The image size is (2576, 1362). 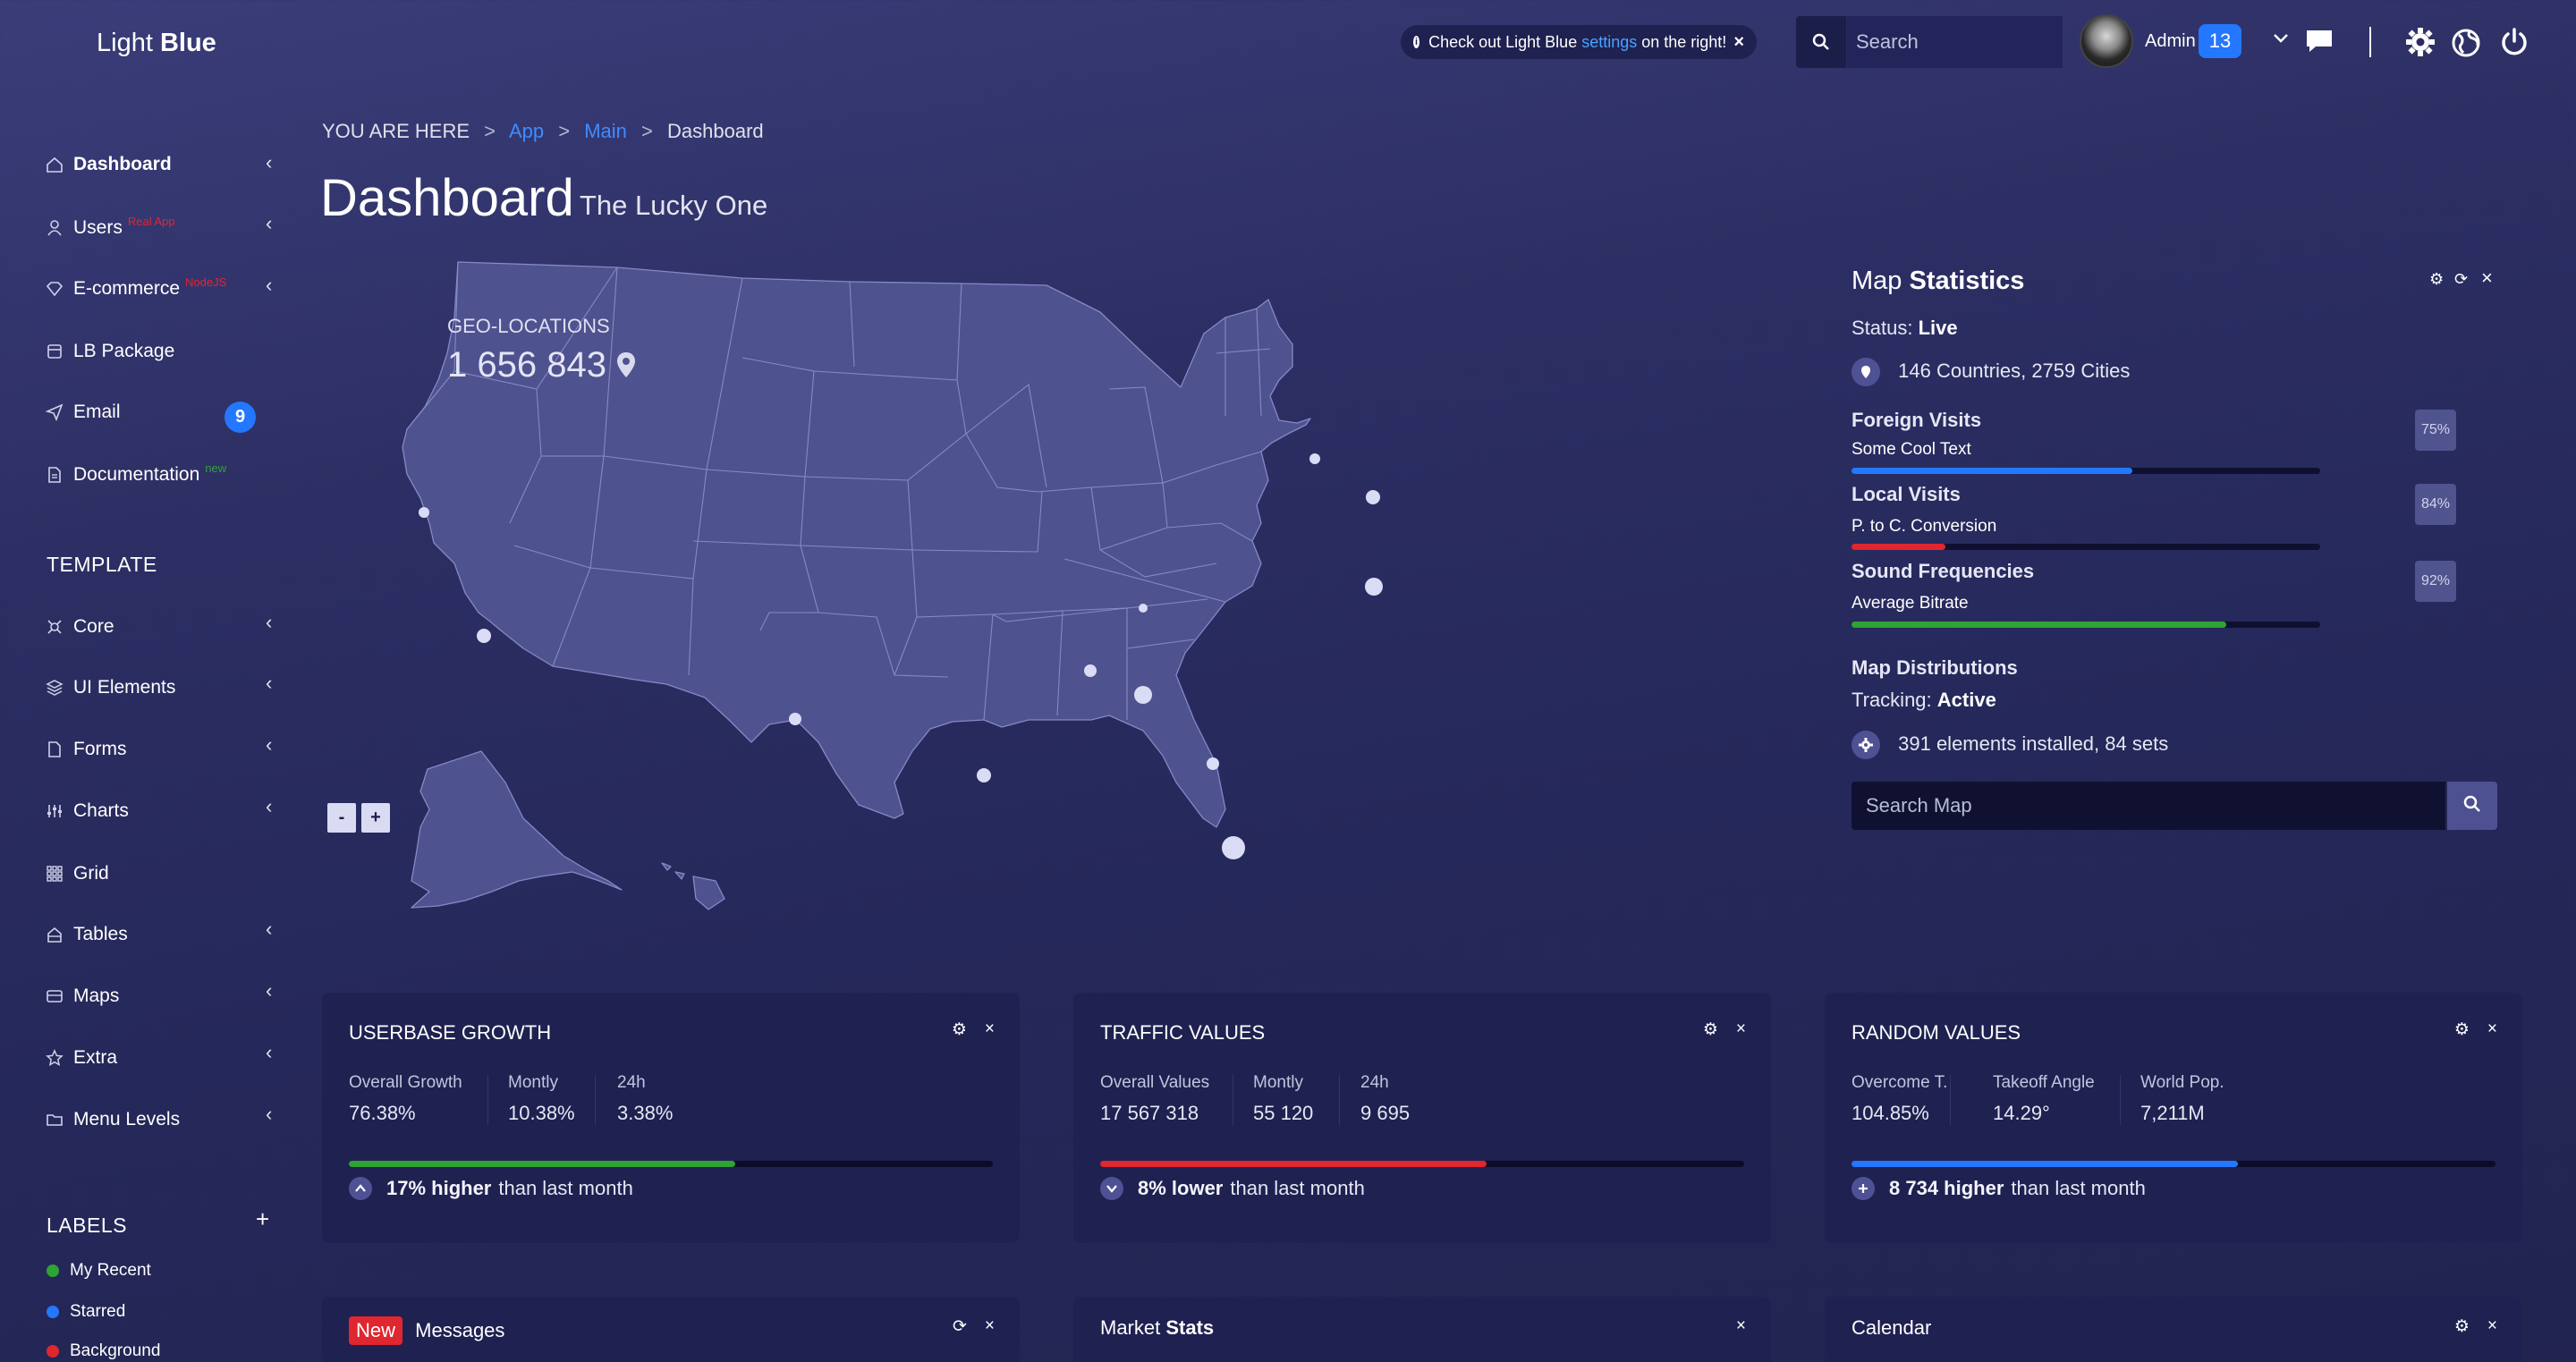 What do you see at coordinates (87, 1225) in the screenshot?
I see `labels-heading: LABELS` at bounding box center [87, 1225].